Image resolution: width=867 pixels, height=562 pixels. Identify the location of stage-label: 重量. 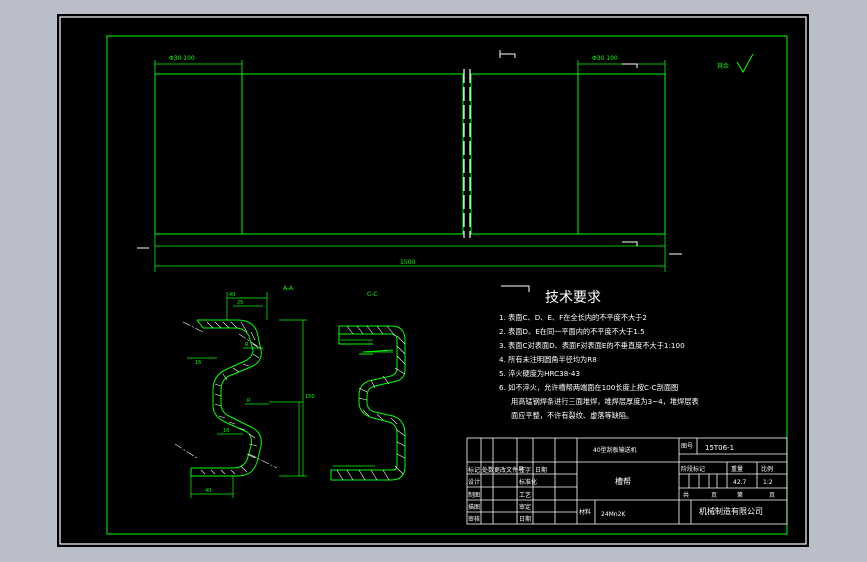
(737, 469).